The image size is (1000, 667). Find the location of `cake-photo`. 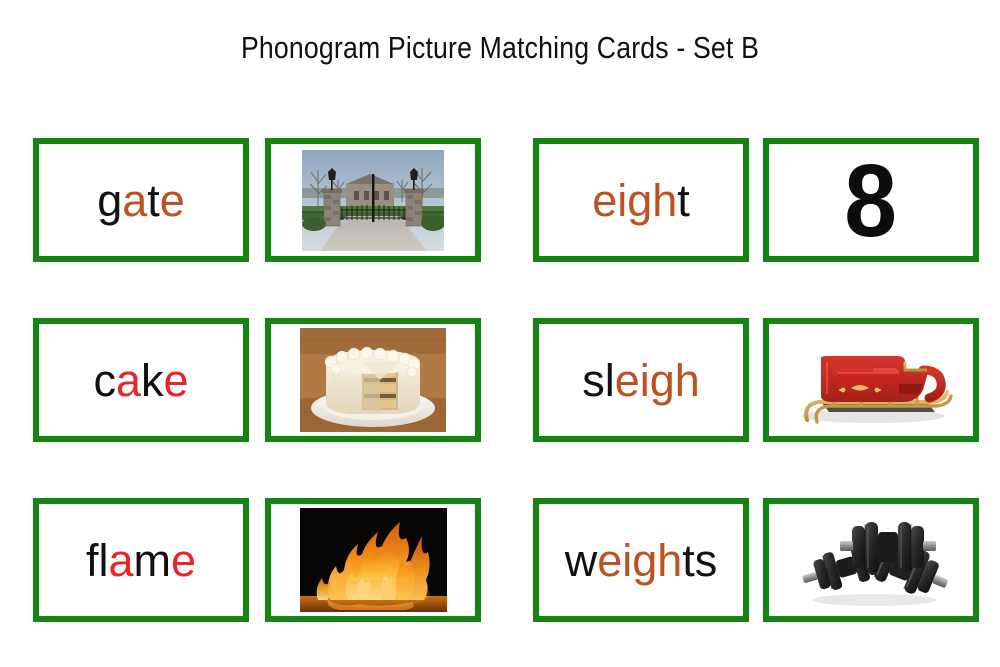

cake-photo is located at coordinates (373, 380).